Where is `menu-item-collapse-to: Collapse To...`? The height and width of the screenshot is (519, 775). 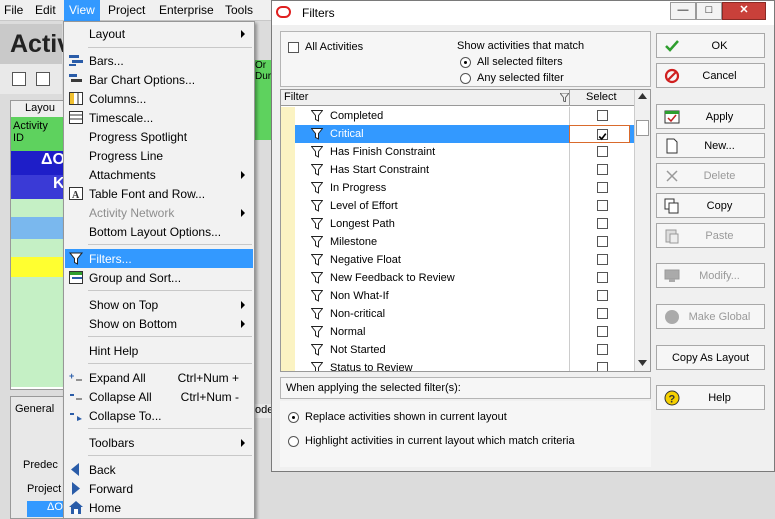 menu-item-collapse-to: Collapse To... is located at coordinates (159, 415).